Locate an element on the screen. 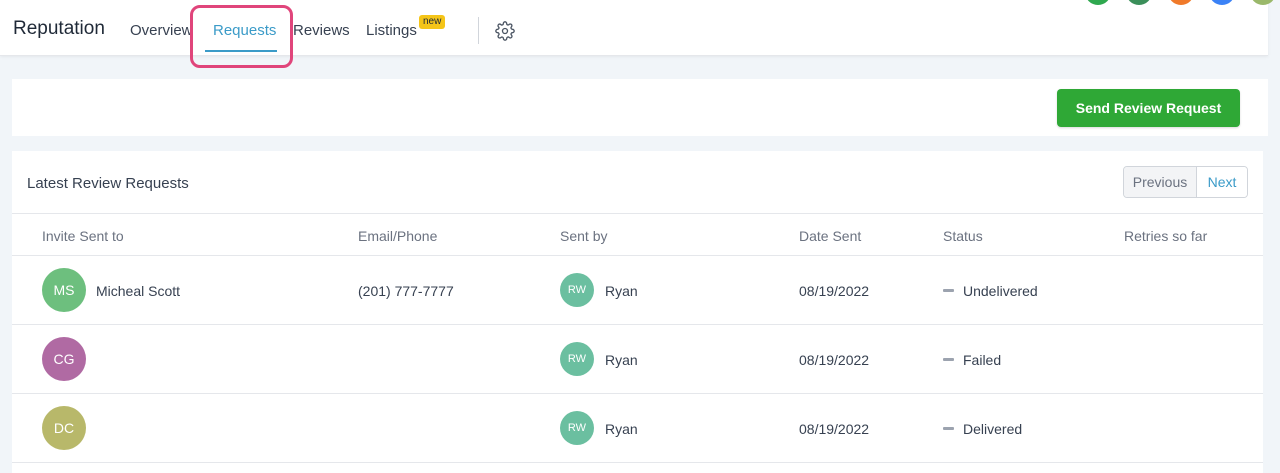  column-header-invite-sent-to: Invite Sent to is located at coordinates (83, 236).